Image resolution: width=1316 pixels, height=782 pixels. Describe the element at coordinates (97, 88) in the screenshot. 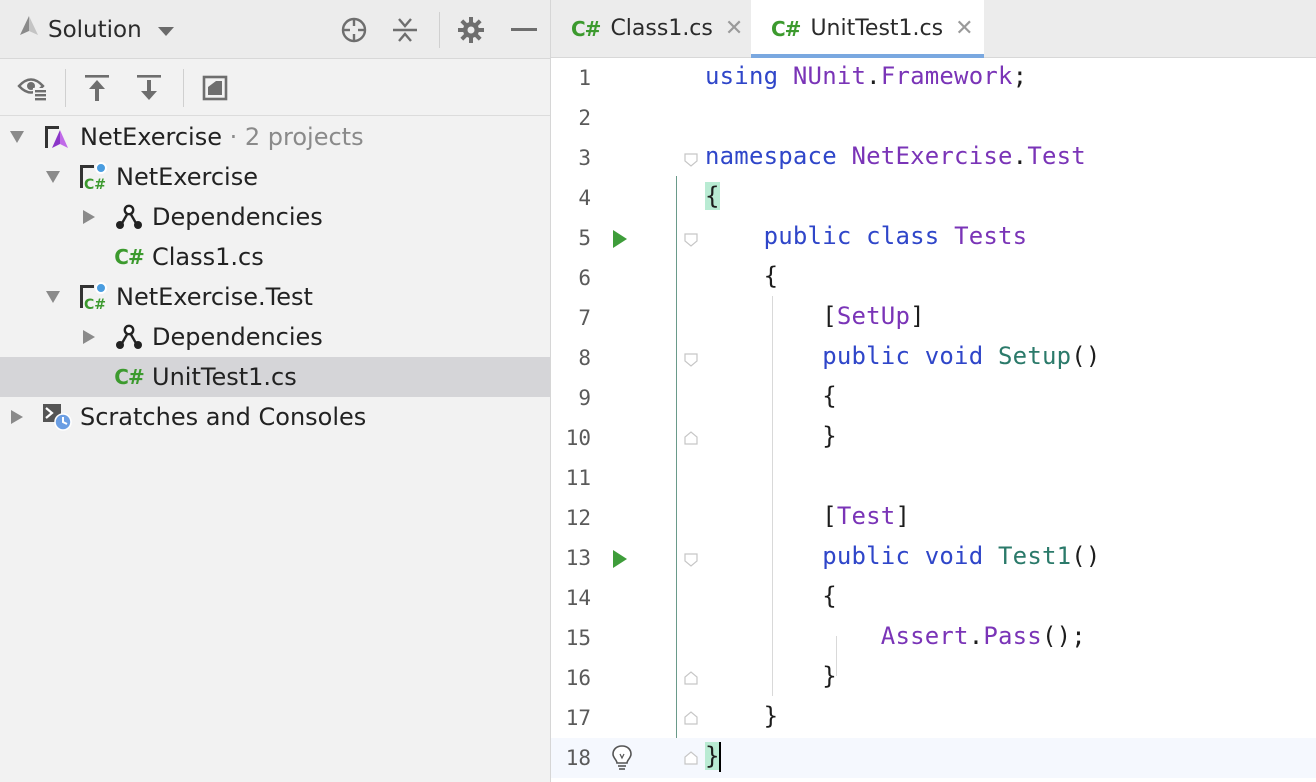

I see `move-up-icon` at that location.